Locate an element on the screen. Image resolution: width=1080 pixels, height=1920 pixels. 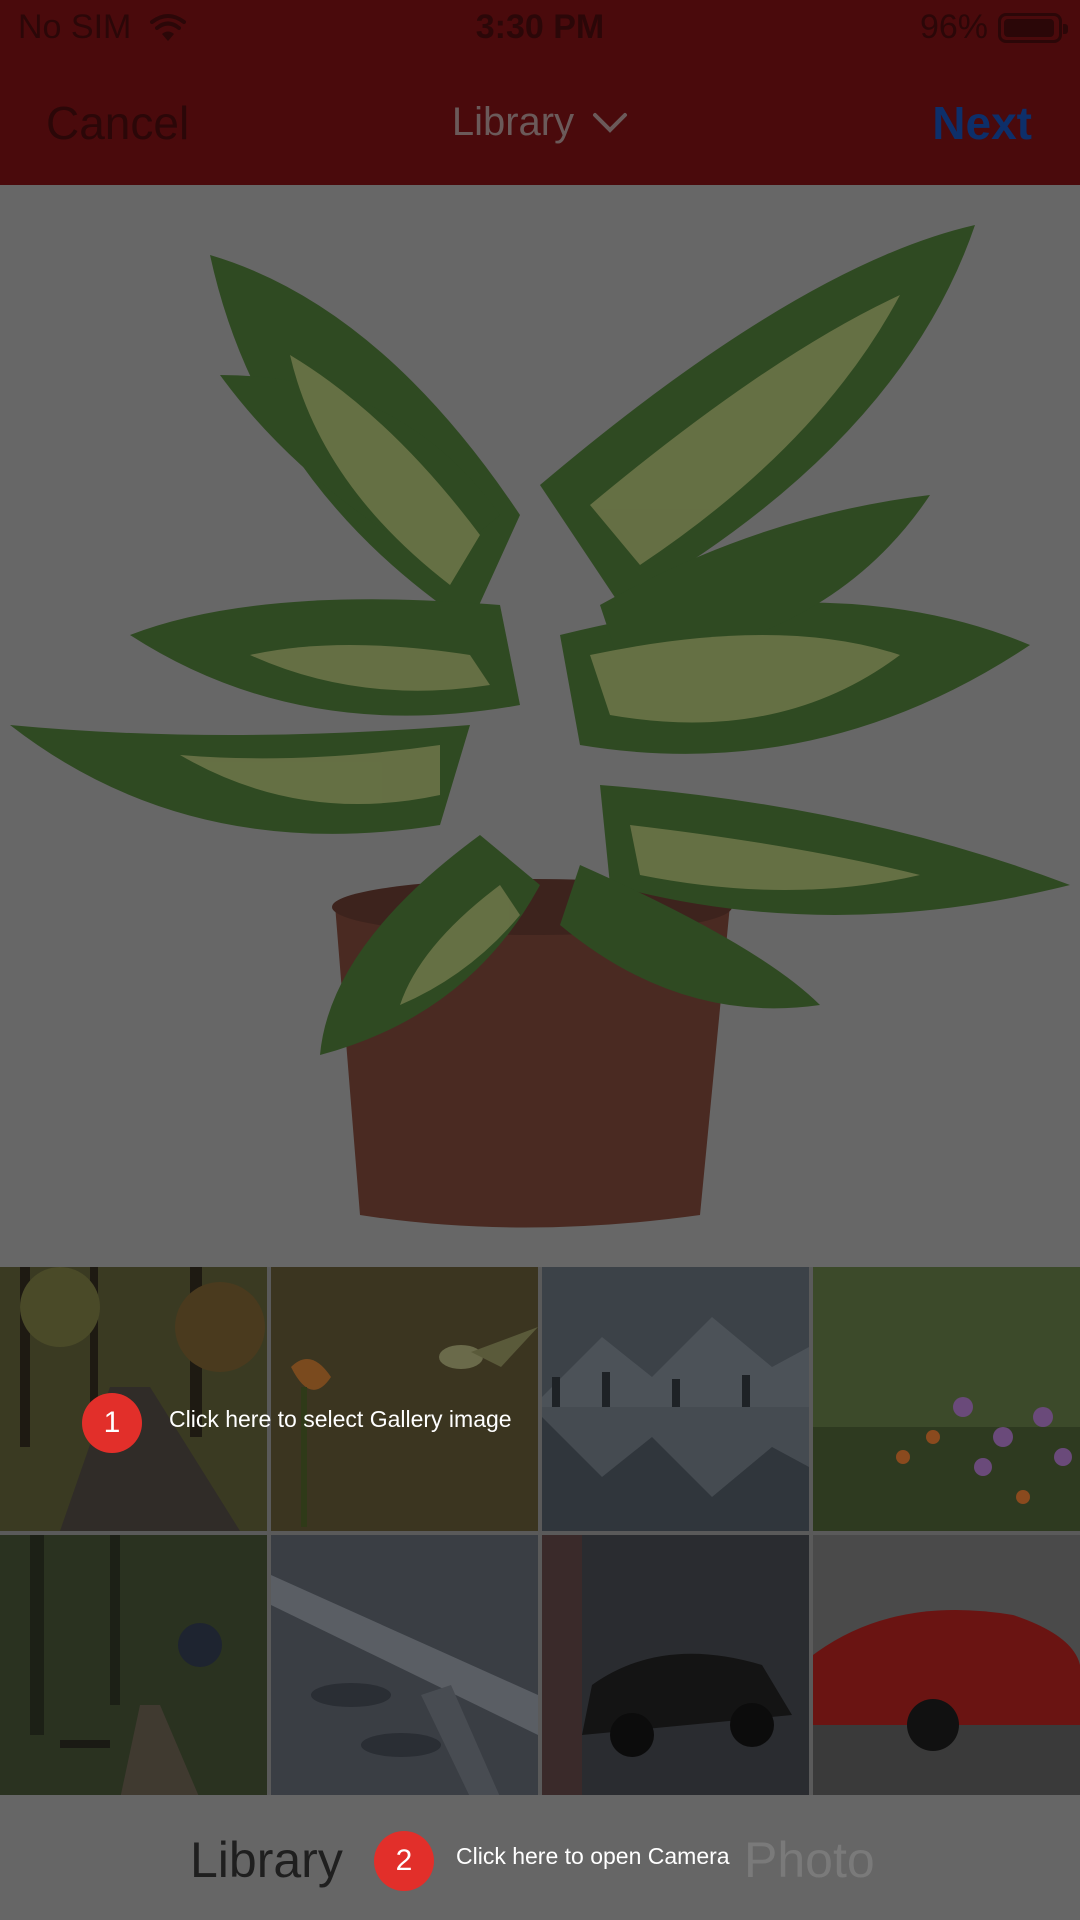
battery-fill is located at coordinates (1029, 27).